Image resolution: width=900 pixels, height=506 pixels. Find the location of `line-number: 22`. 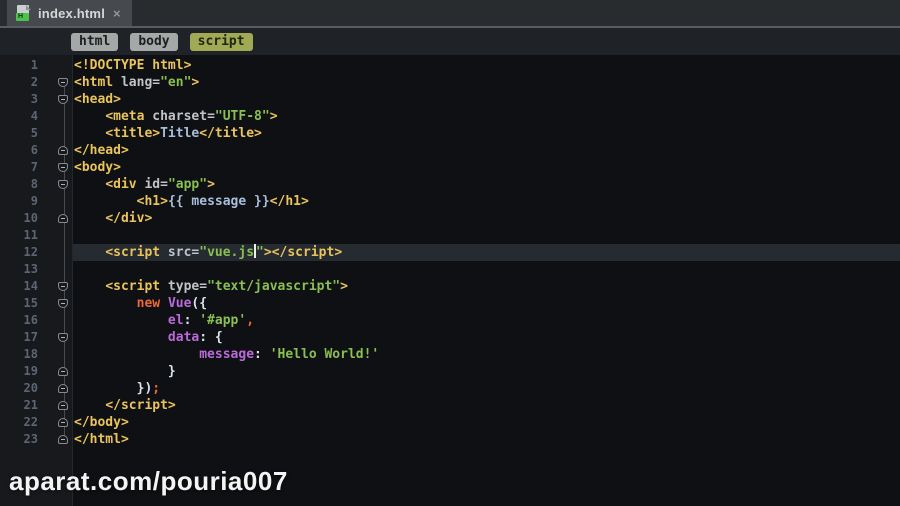

line-number: 22 is located at coordinates (30, 422).